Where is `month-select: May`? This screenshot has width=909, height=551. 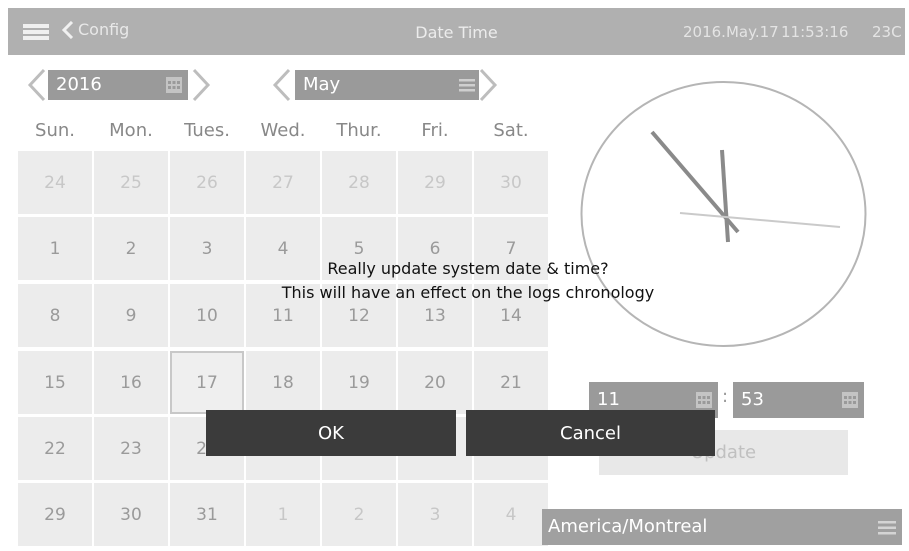 month-select: May is located at coordinates (387, 85).